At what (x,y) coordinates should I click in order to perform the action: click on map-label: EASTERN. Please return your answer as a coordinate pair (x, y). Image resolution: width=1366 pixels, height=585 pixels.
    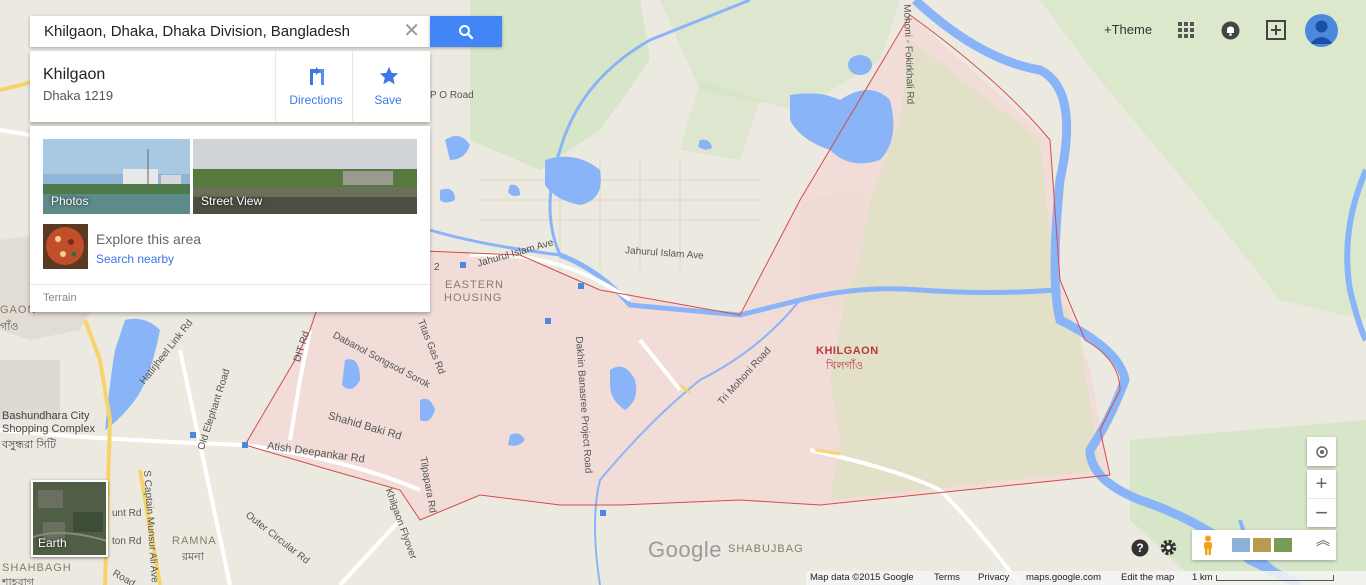
    Looking at the image, I should click on (474, 285).